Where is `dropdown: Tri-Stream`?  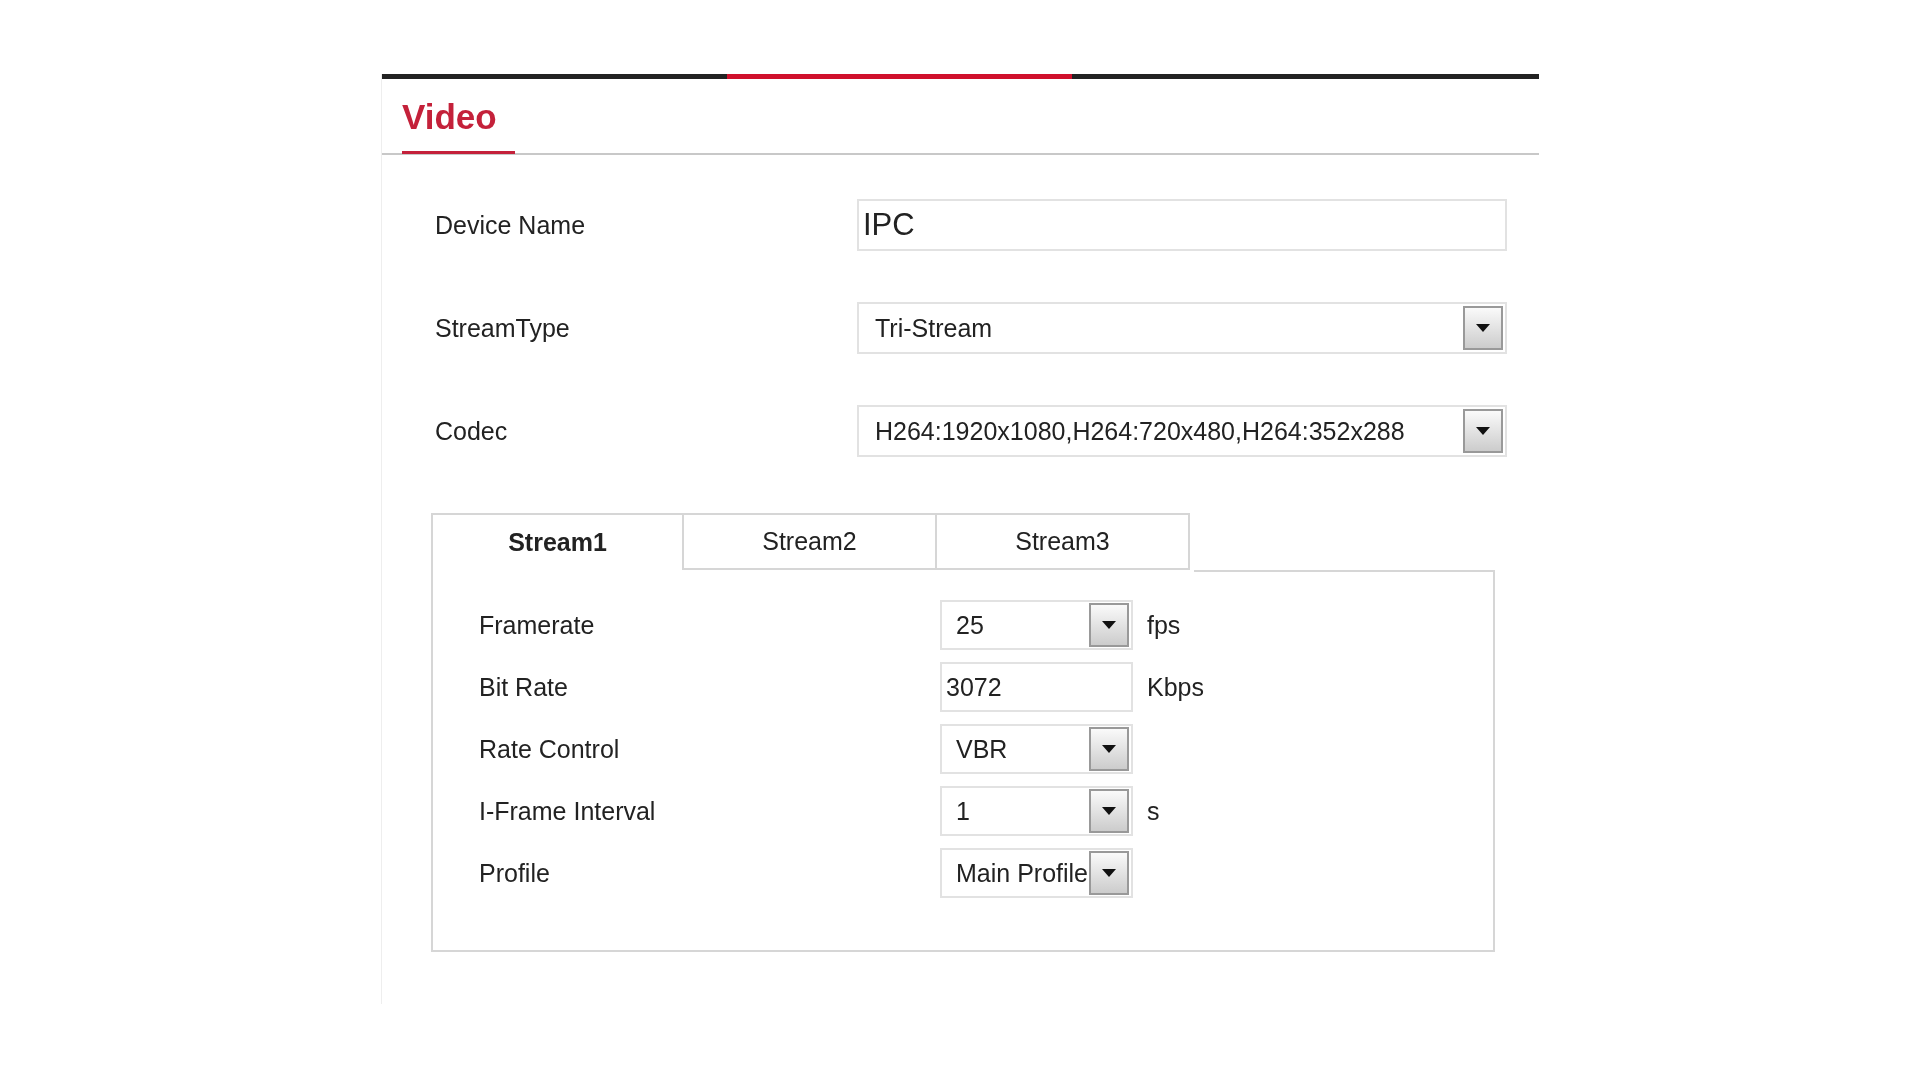 dropdown: Tri-Stream is located at coordinates (1182, 328).